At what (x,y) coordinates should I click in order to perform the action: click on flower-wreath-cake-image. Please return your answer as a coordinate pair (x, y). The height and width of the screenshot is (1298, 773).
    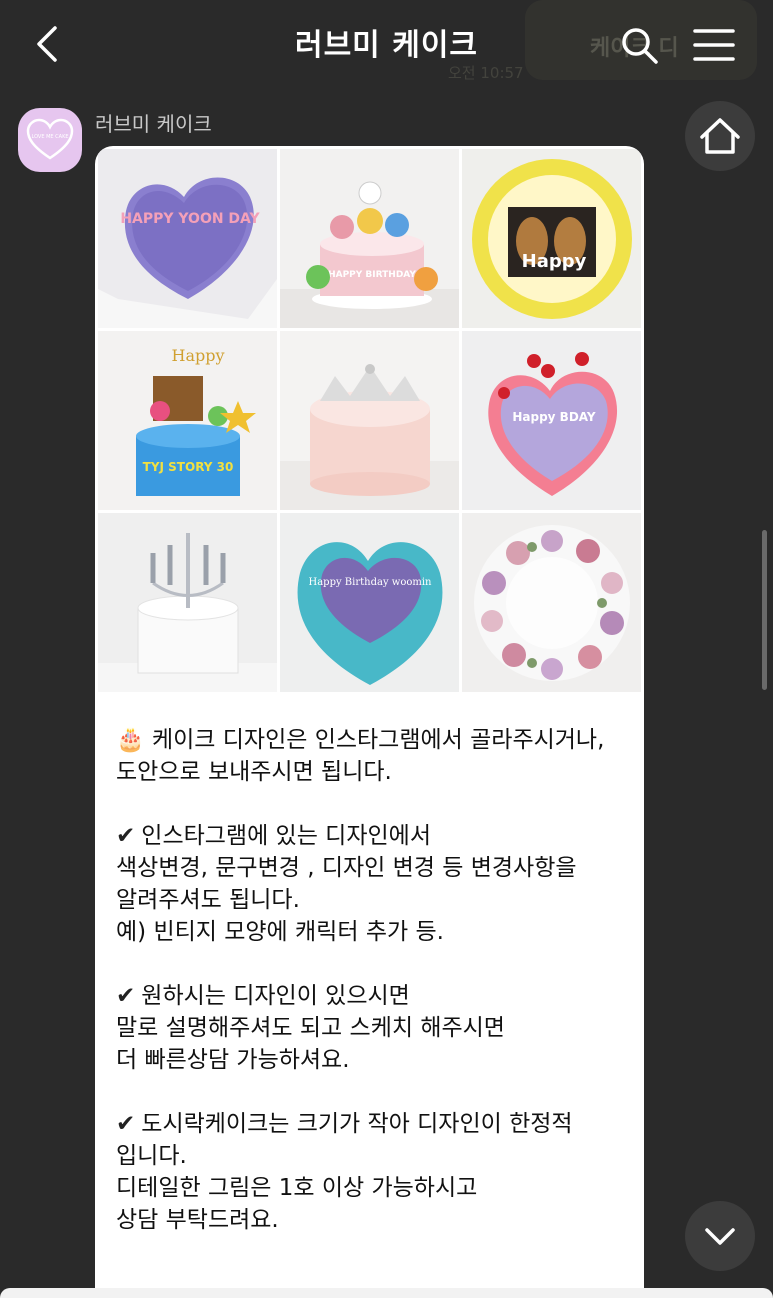
    Looking at the image, I should click on (551, 602).